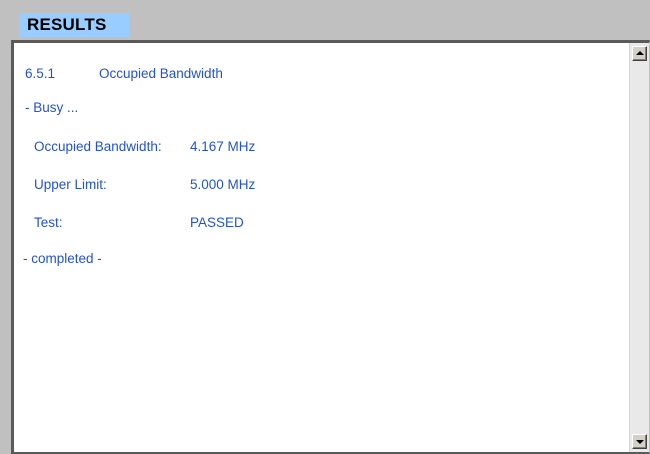 This screenshot has height=454, width=650. Describe the element at coordinates (161, 73) in the screenshot. I see `section-title: Occupied Bandwidth` at that location.